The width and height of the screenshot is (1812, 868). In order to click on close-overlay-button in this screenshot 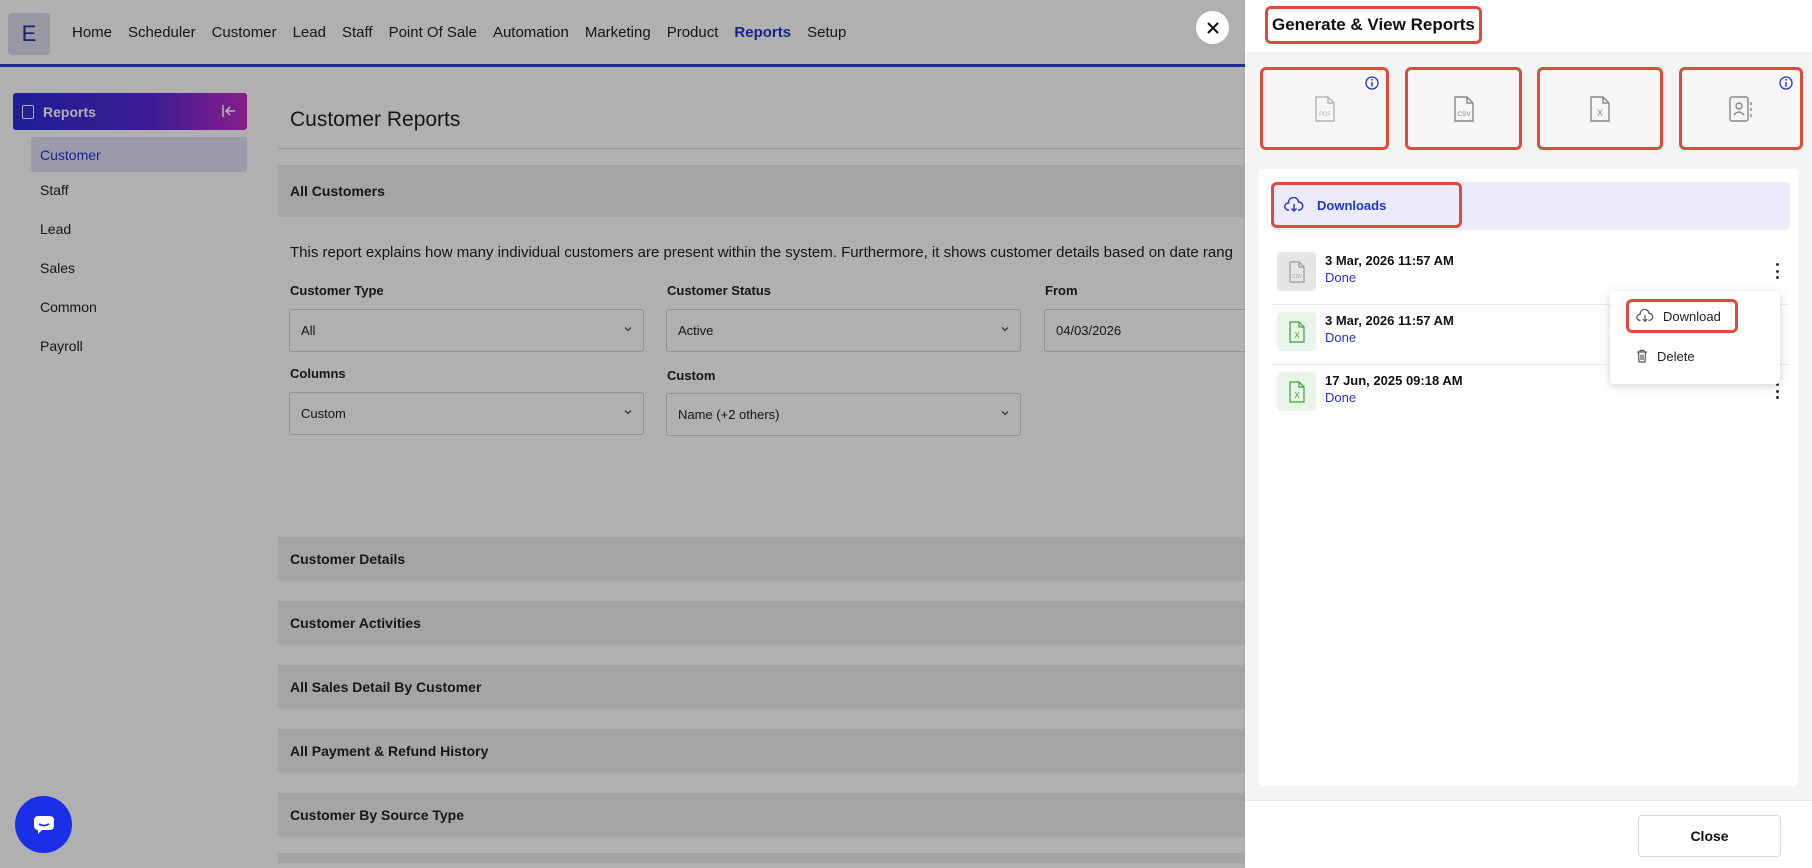, I will do `click(1212, 27)`.